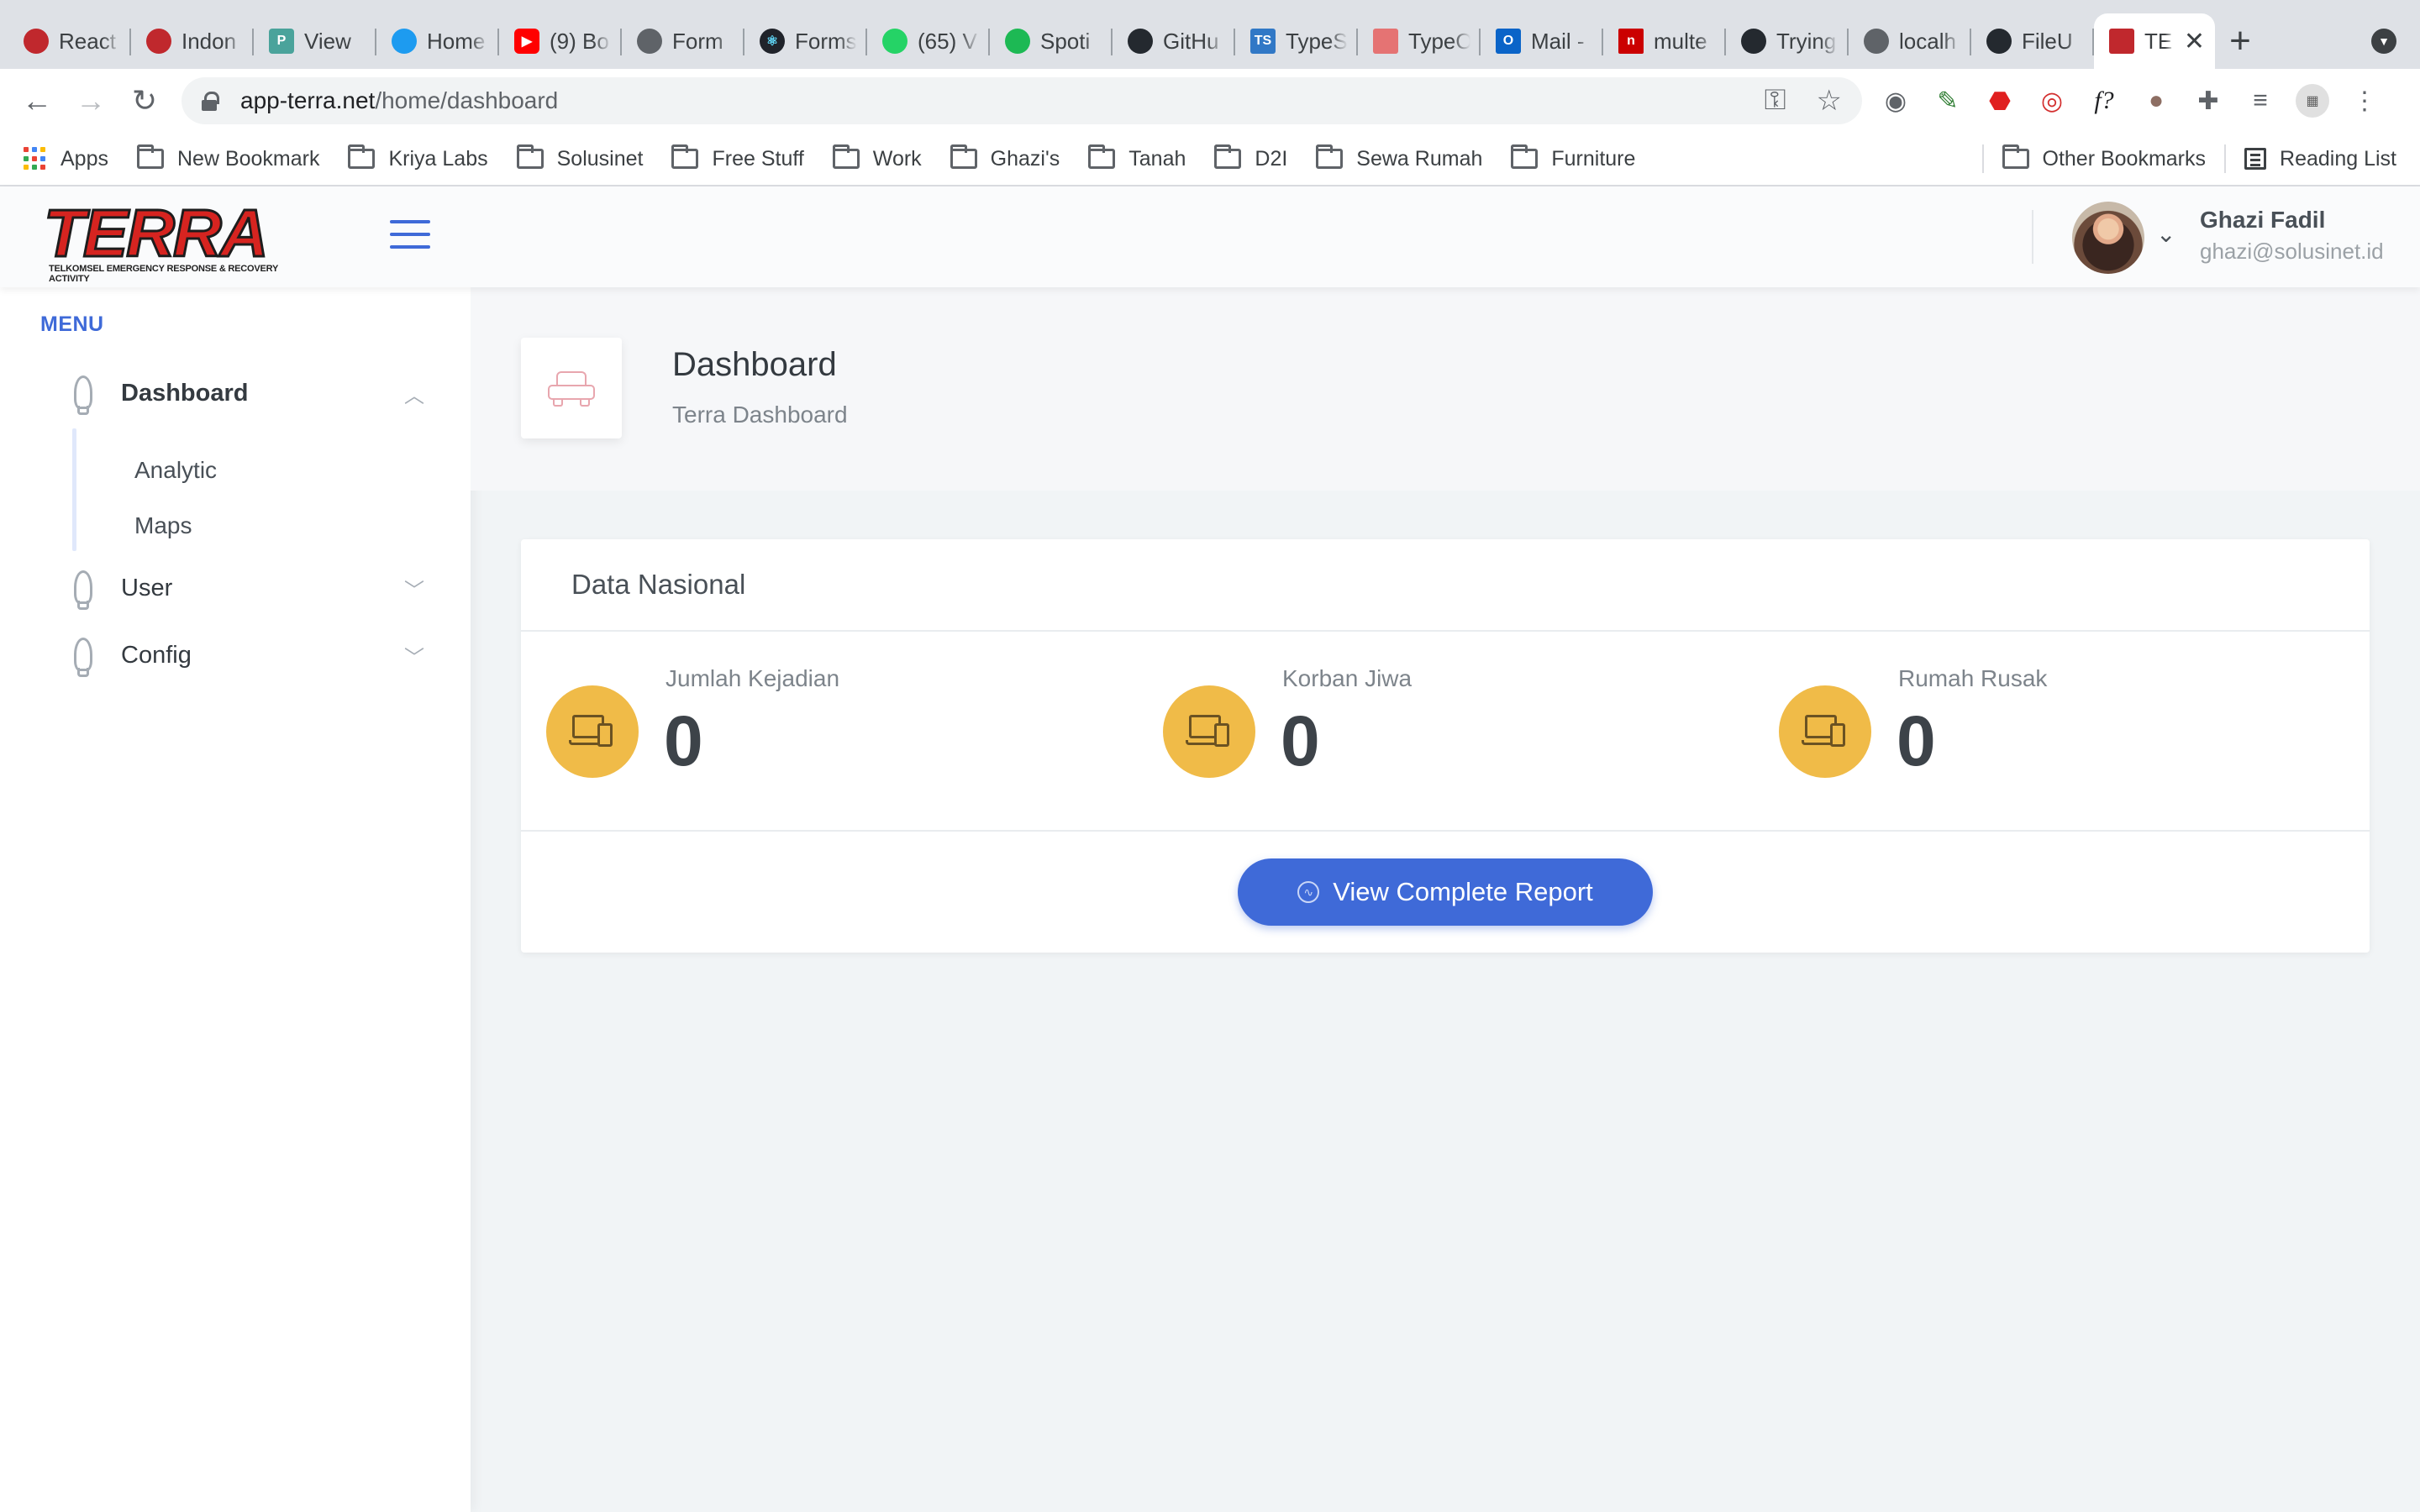 This screenshot has height=1512, width=2420. Describe the element at coordinates (1174, 41) in the screenshot. I see `browser-tab: GitHu` at that location.